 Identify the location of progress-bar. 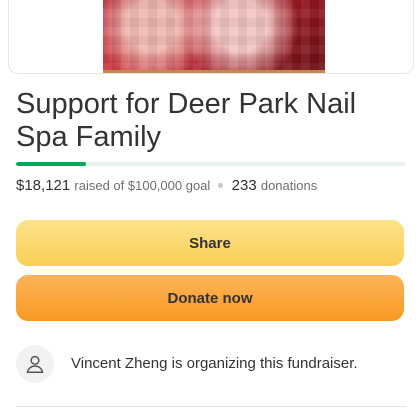
(210, 164).